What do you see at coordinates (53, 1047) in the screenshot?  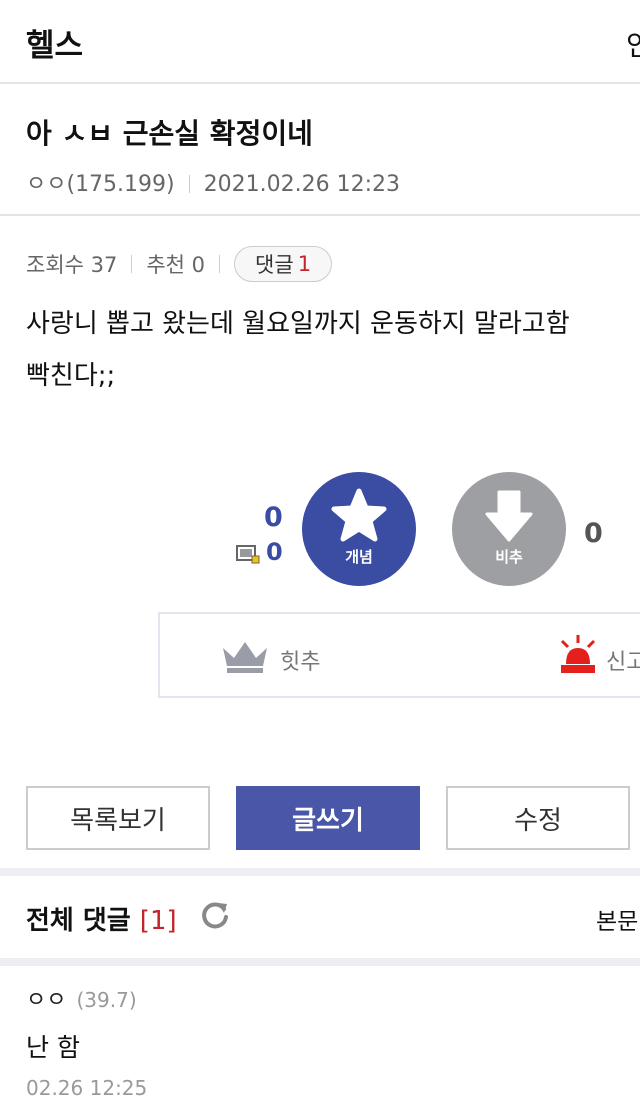 I see `comment-text: 난 함` at bounding box center [53, 1047].